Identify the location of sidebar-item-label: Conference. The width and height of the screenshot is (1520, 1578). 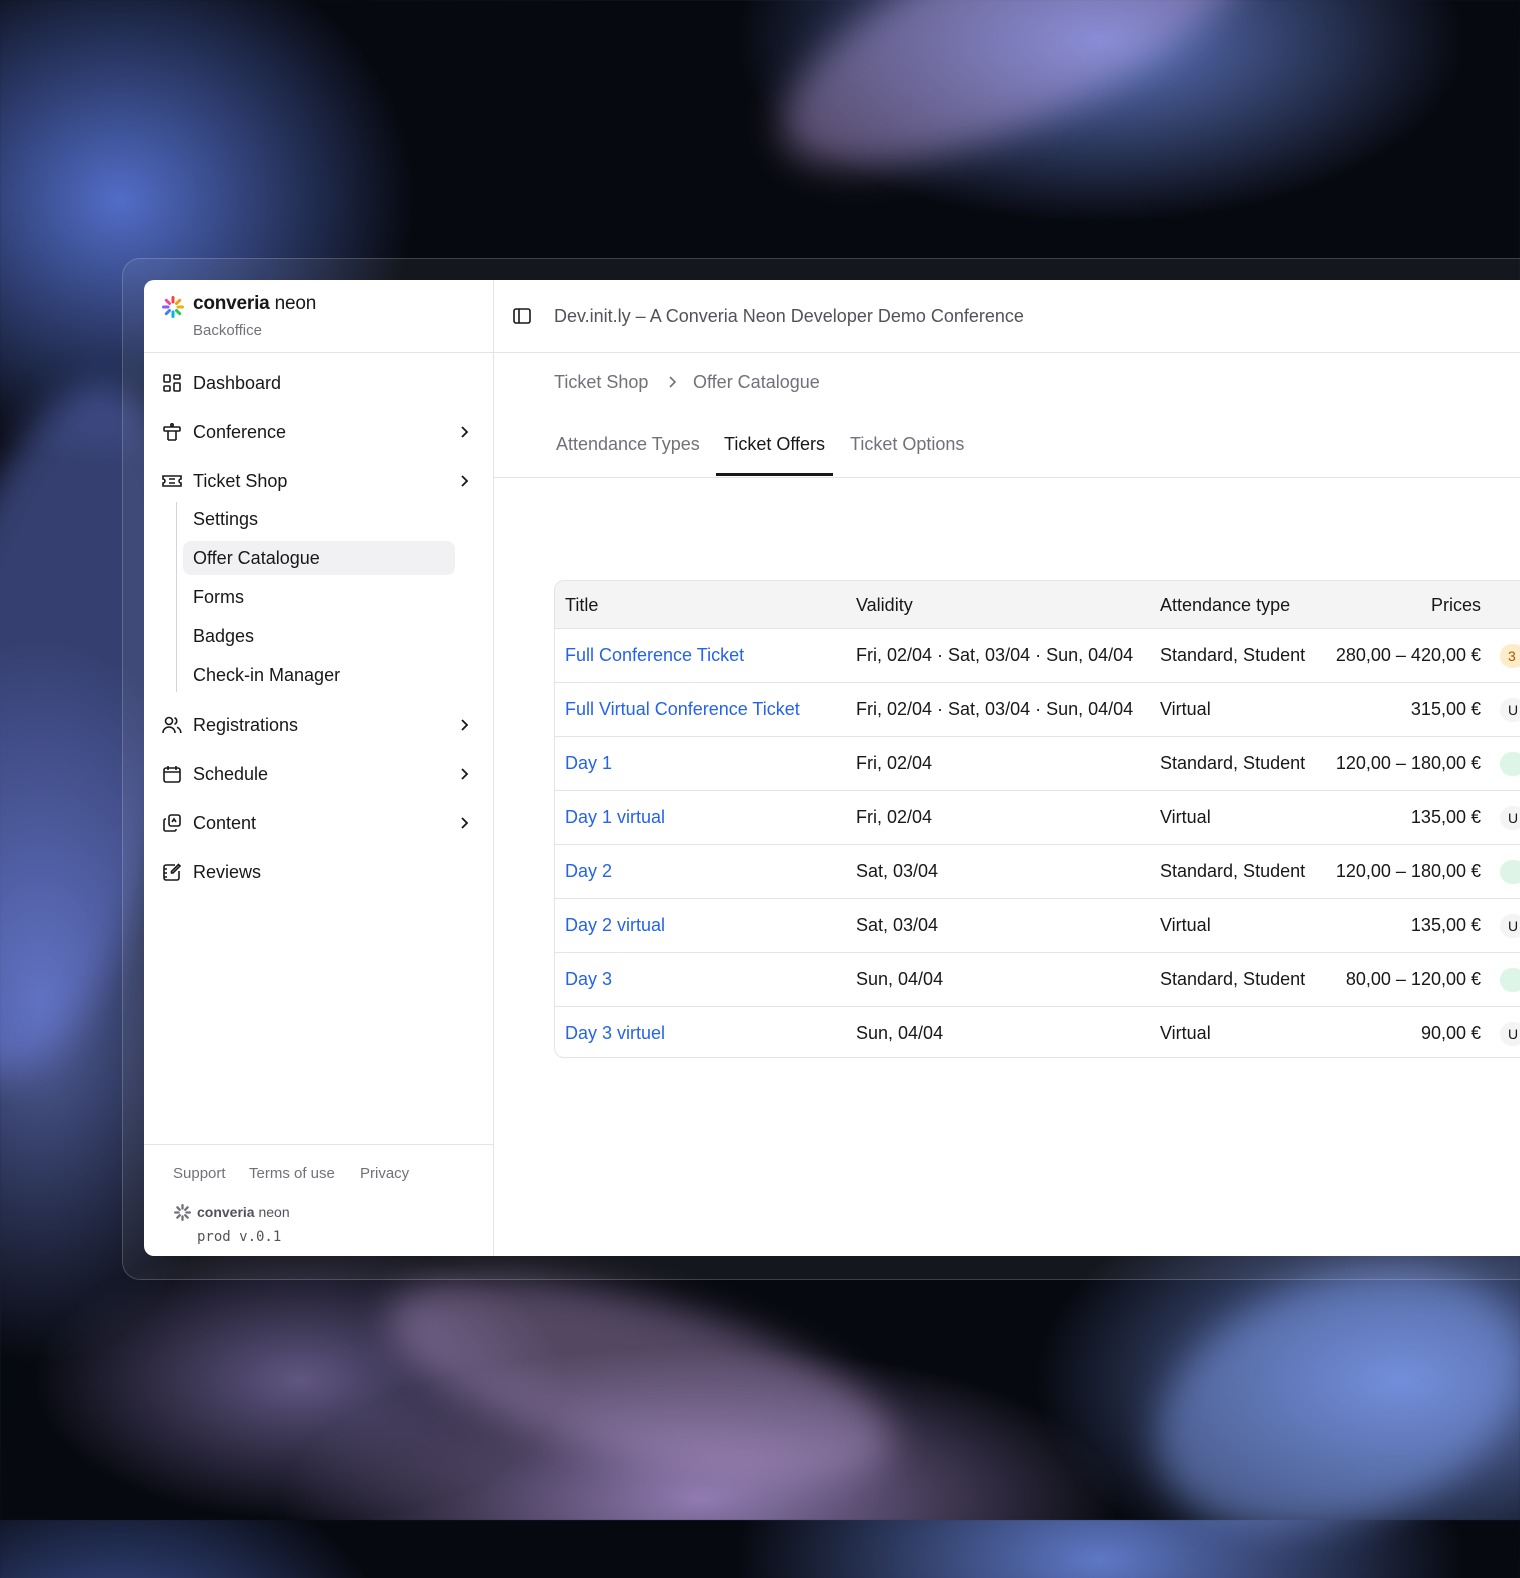
(240, 431).